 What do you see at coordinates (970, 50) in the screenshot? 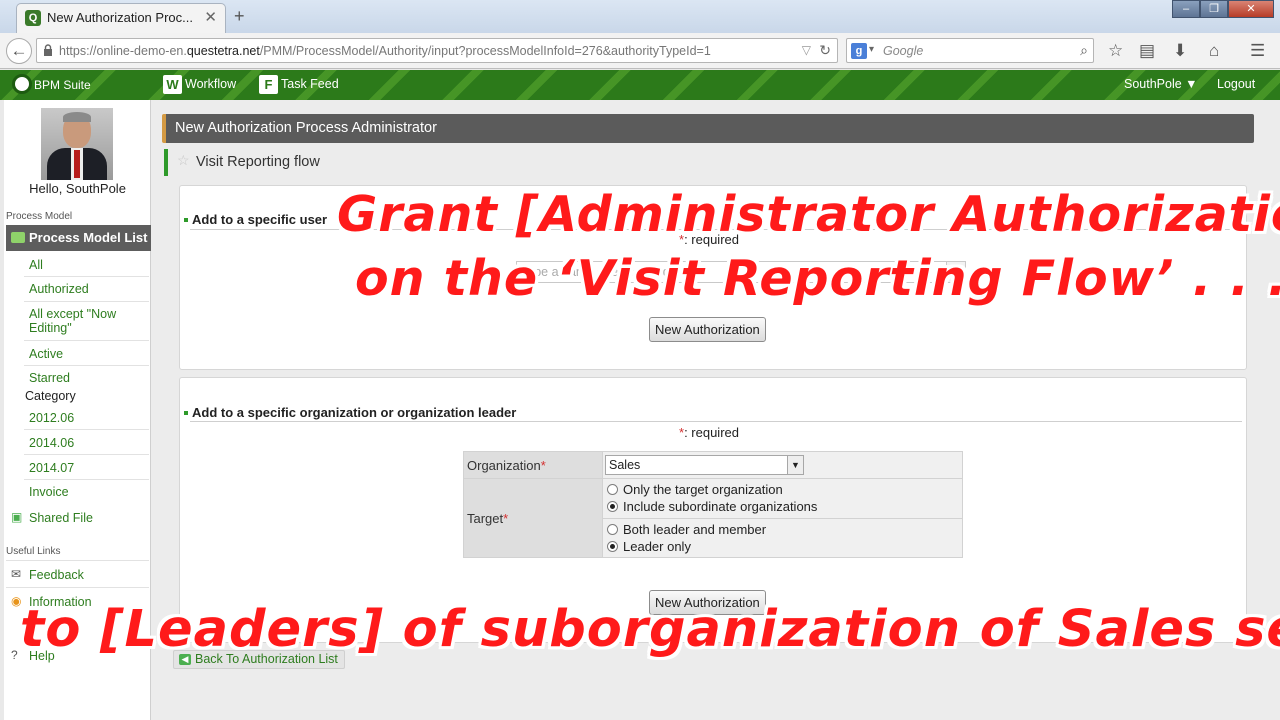
I see `search-bar: g ▾ Google ⌕` at bounding box center [970, 50].